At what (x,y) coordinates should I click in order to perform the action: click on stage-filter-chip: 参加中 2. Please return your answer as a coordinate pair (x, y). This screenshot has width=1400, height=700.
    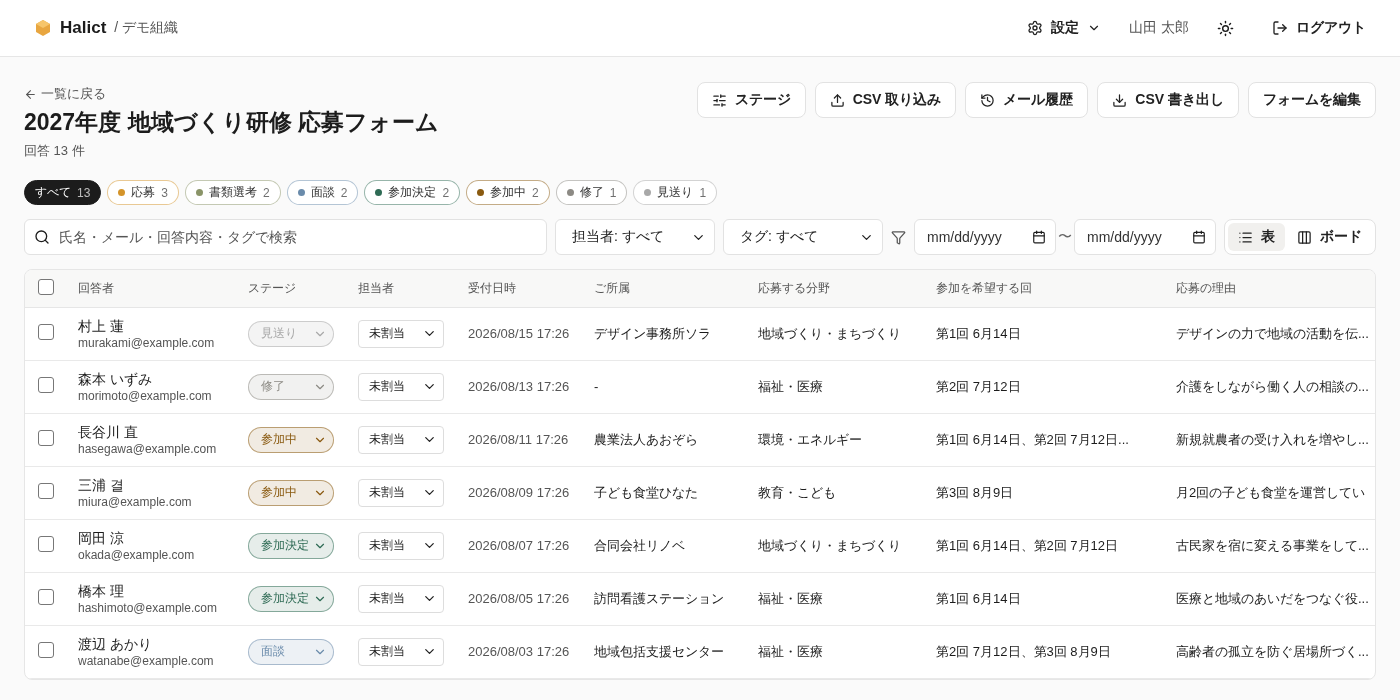
    Looking at the image, I should click on (508, 192).